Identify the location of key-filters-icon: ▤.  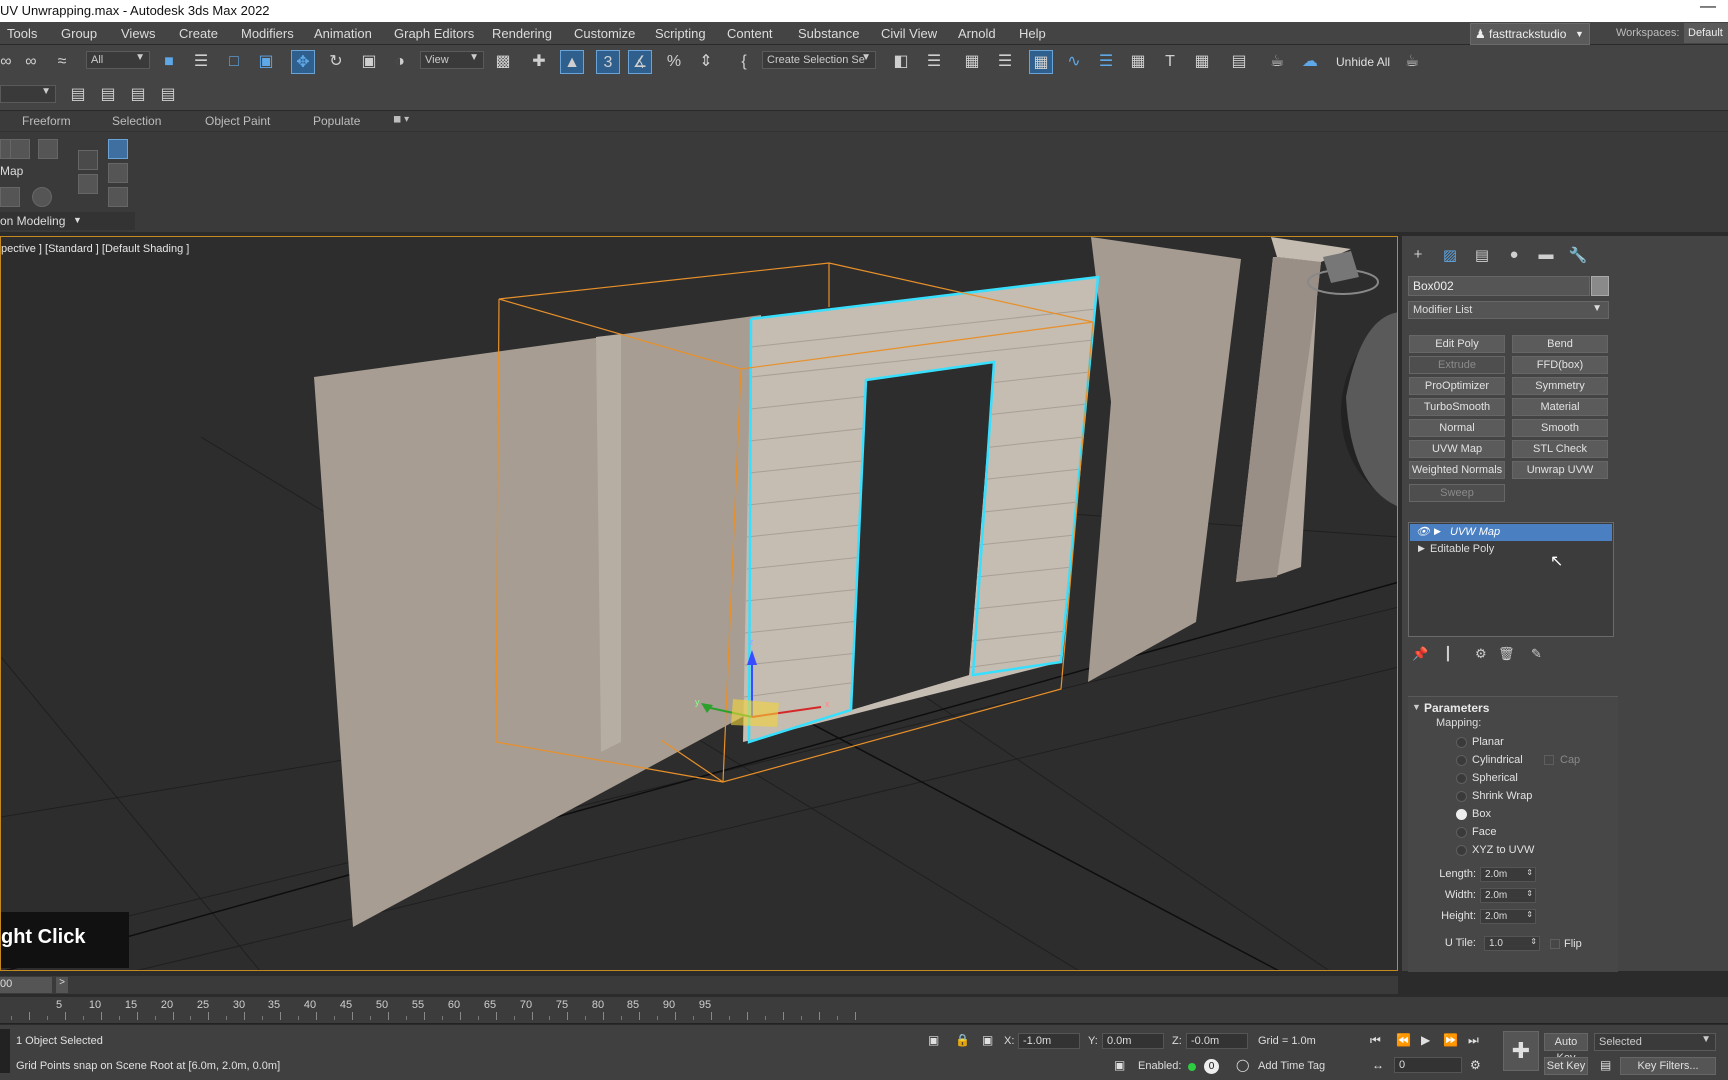
(1605, 1065).